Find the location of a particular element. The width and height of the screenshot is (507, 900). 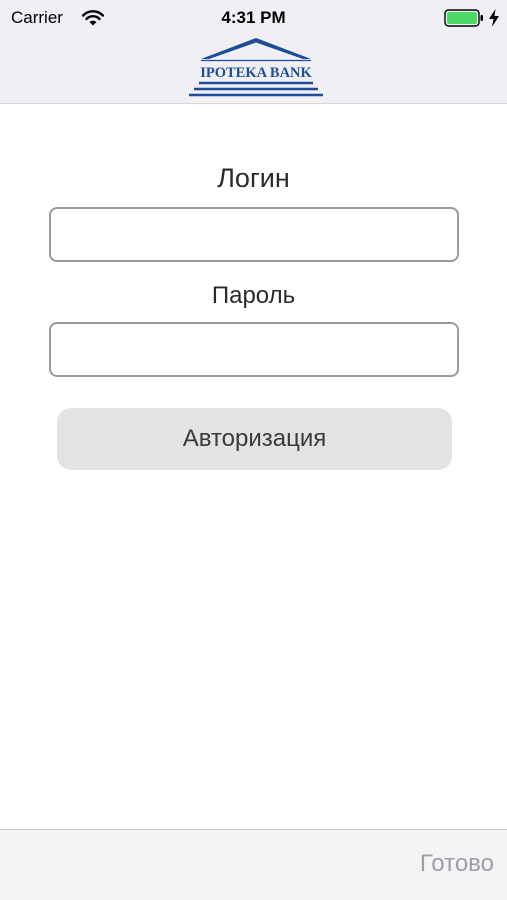

charging-bolt-icon is located at coordinates (494, 18).